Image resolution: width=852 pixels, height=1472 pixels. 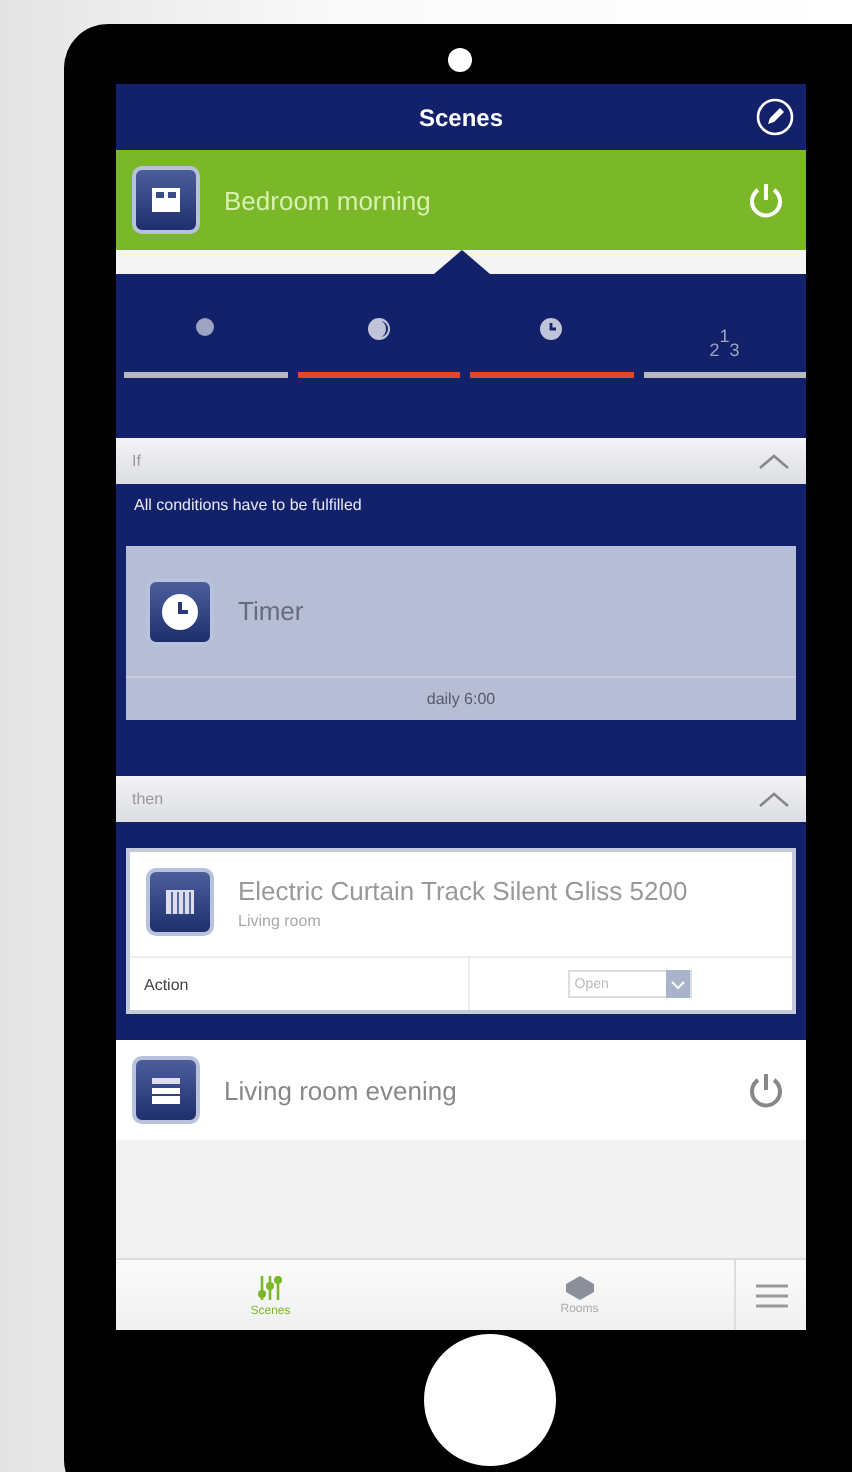 I want to click on timer-card: Timer daily 6:00, so click(x=461, y=633).